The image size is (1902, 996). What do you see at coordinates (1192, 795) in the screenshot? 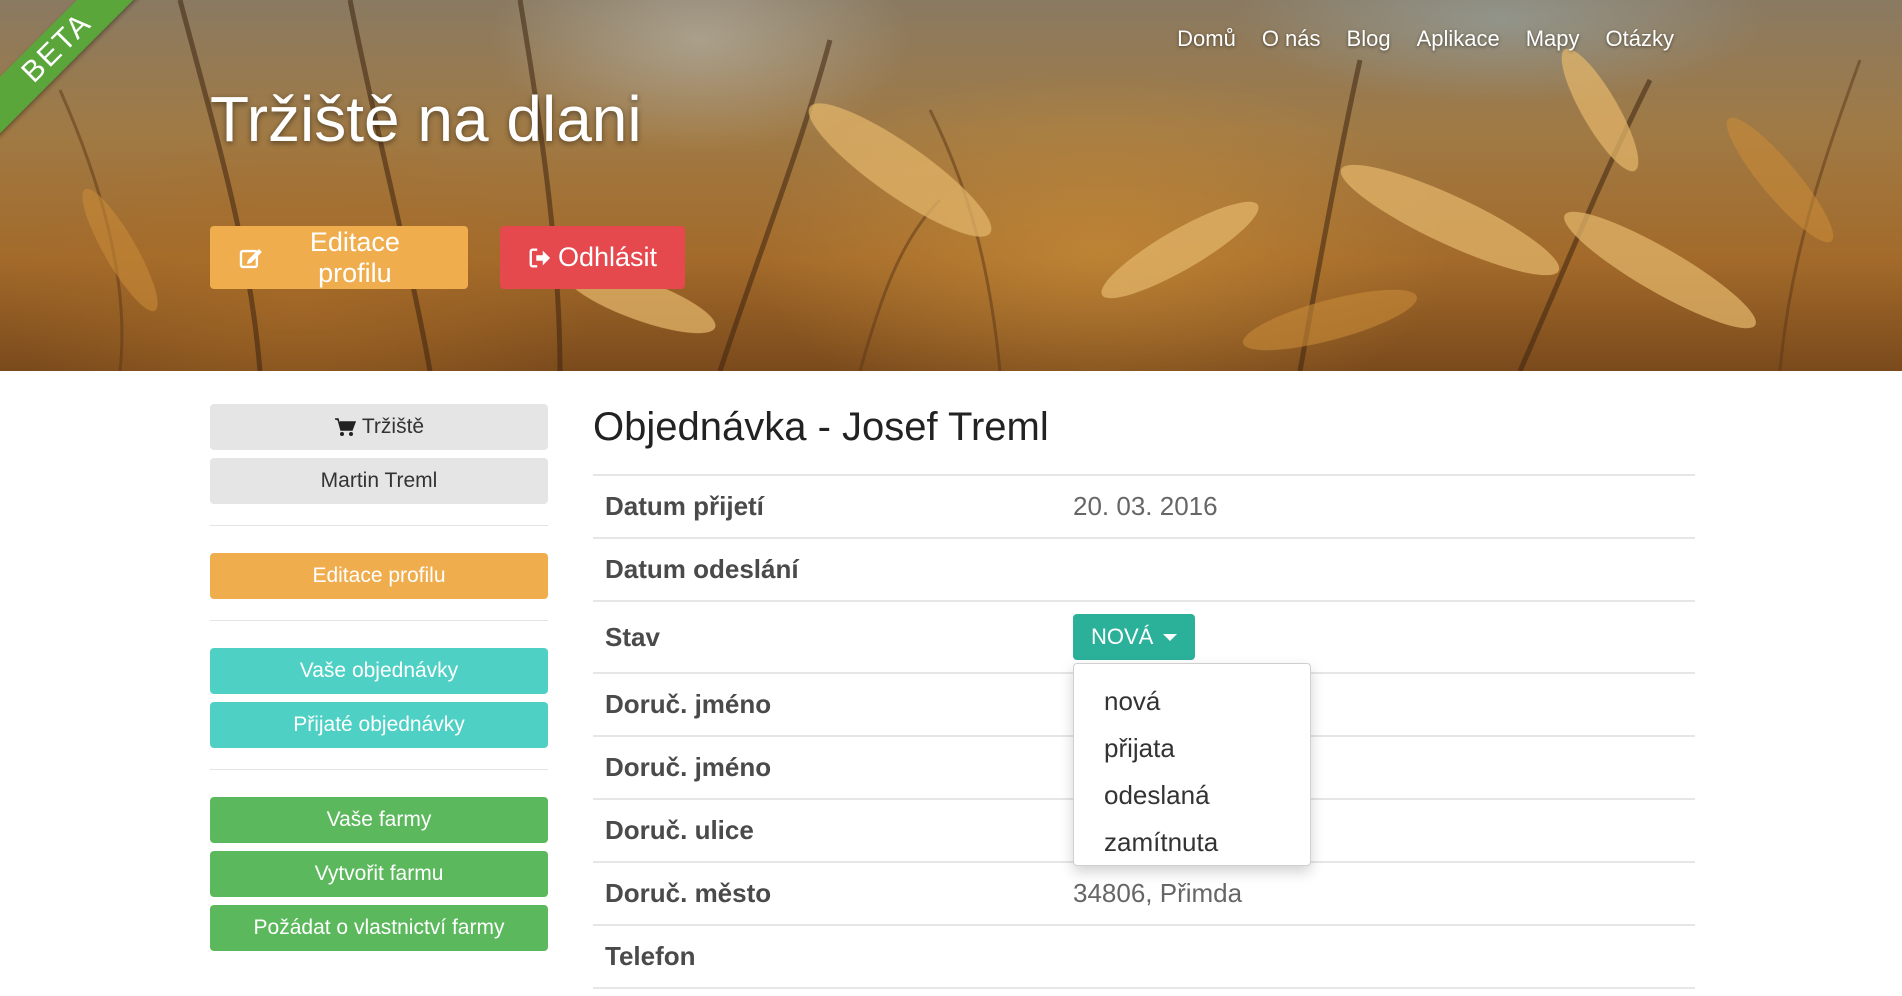
I see `status-option-sent: odeslaná` at bounding box center [1192, 795].